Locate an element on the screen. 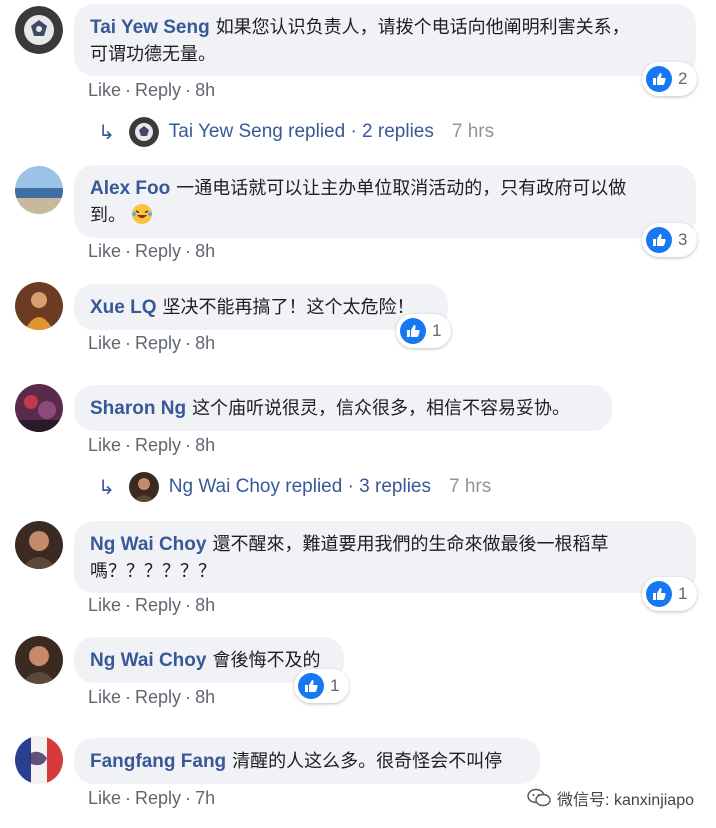 Image resolution: width=716 pixels, height=828 pixels. comment-text-cont: 嗎？？？？？？ is located at coordinates (153, 571).